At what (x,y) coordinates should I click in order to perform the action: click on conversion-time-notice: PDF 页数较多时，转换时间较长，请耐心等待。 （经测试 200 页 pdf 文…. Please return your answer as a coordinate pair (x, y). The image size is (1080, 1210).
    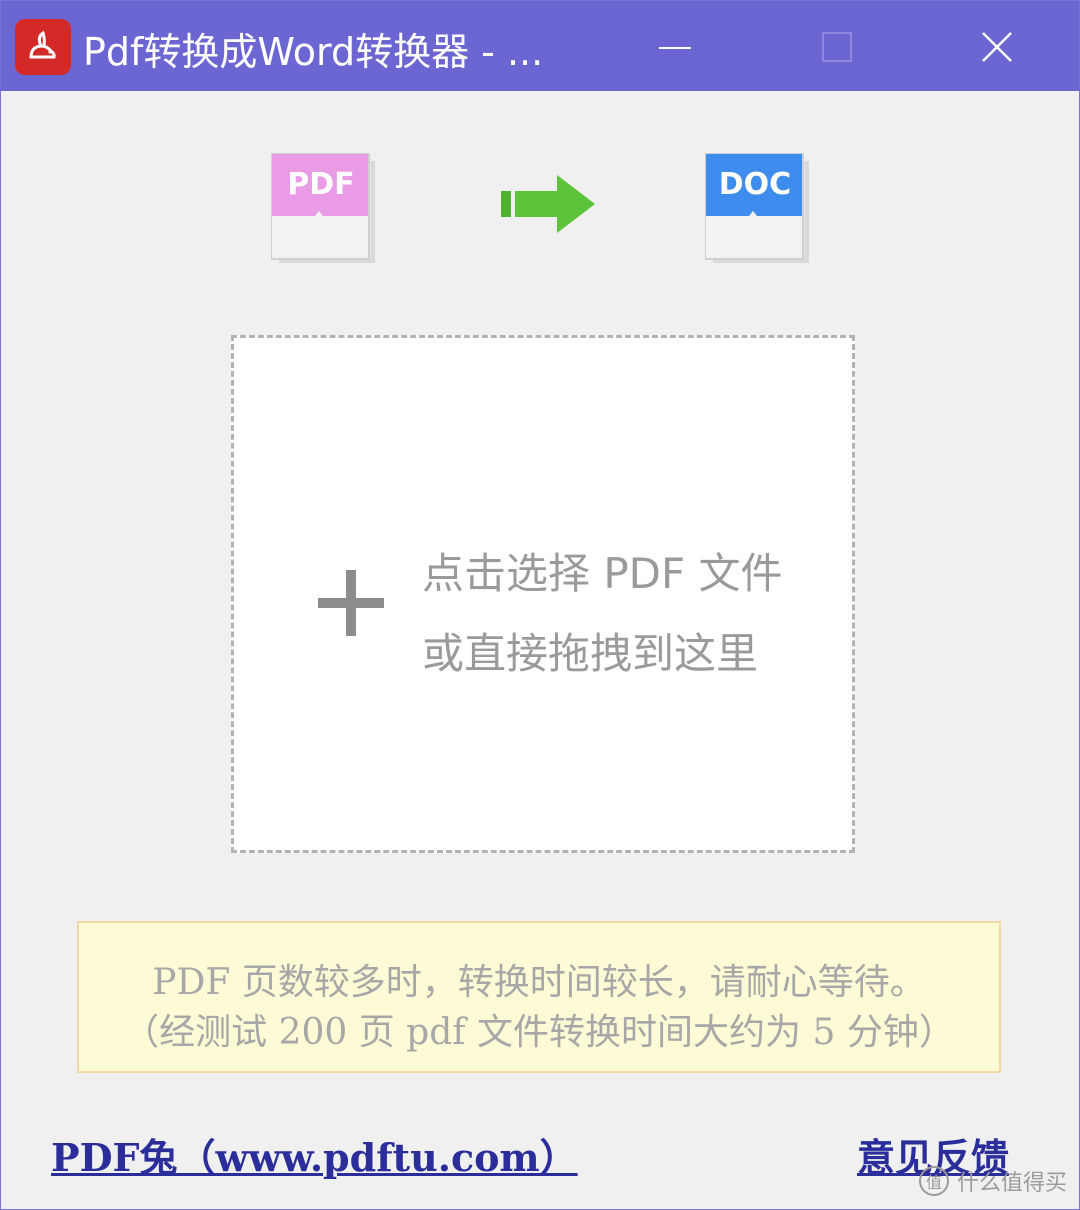
    Looking at the image, I should click on (539, 997).